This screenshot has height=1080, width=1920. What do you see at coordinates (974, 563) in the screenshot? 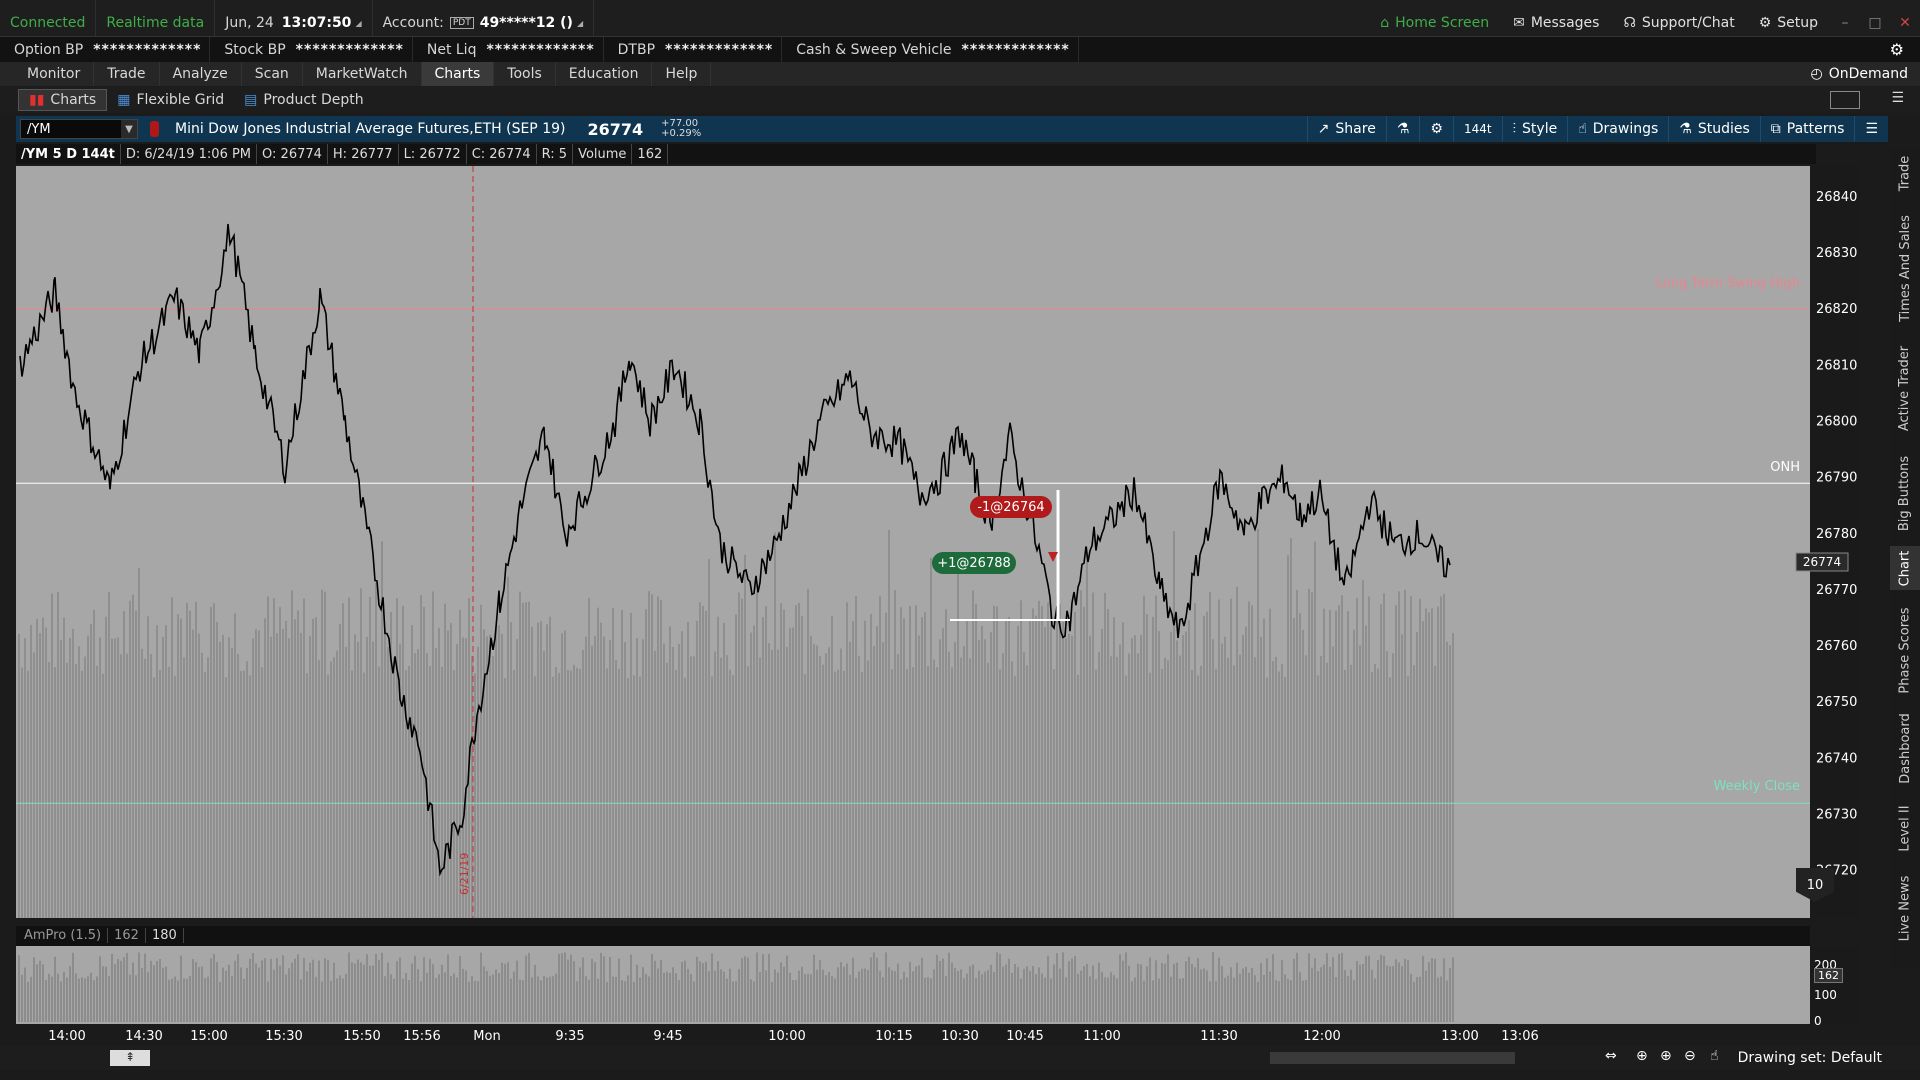
I see `buy-order-badge: +1@26788` at bounding box center [974, 563].